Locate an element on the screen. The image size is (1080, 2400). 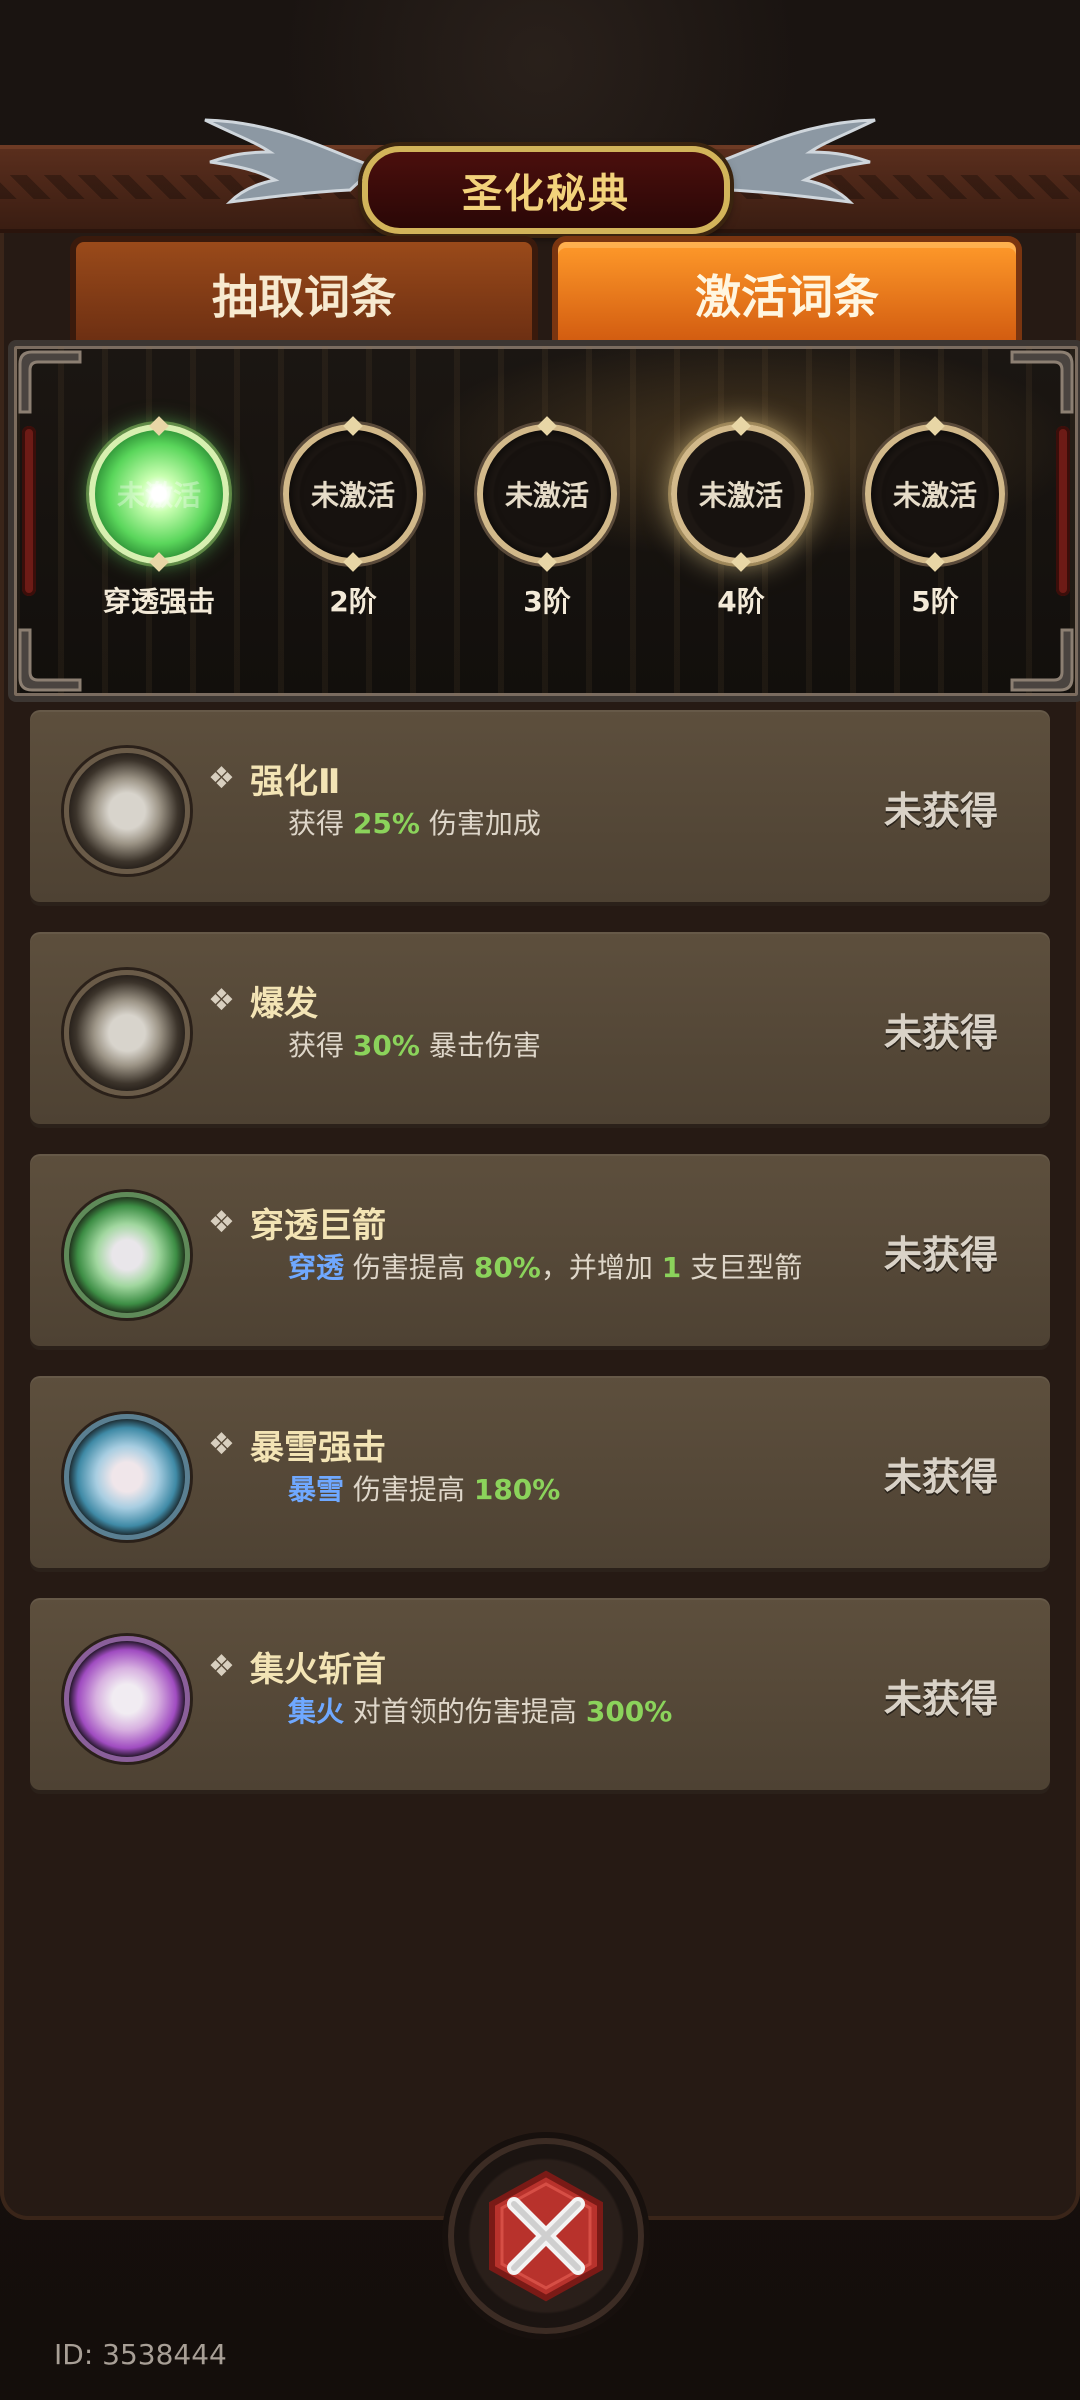
affix-desc-text: 伤害加成 is located at coordinates (484, 823).